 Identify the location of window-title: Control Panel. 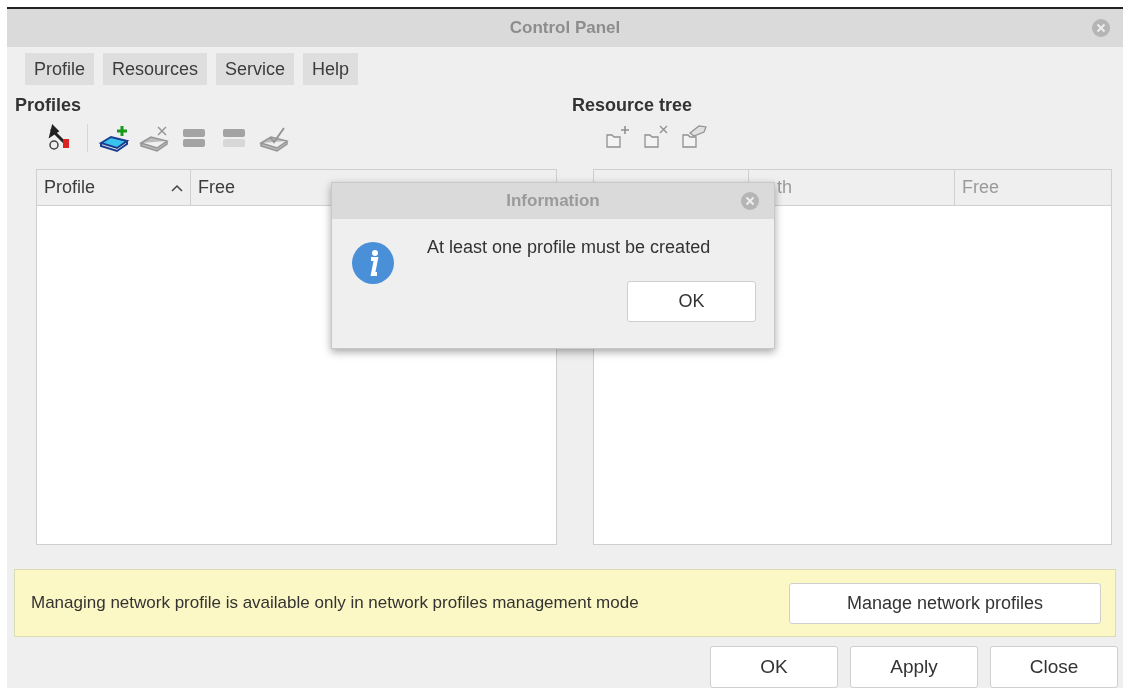
(565, 28).